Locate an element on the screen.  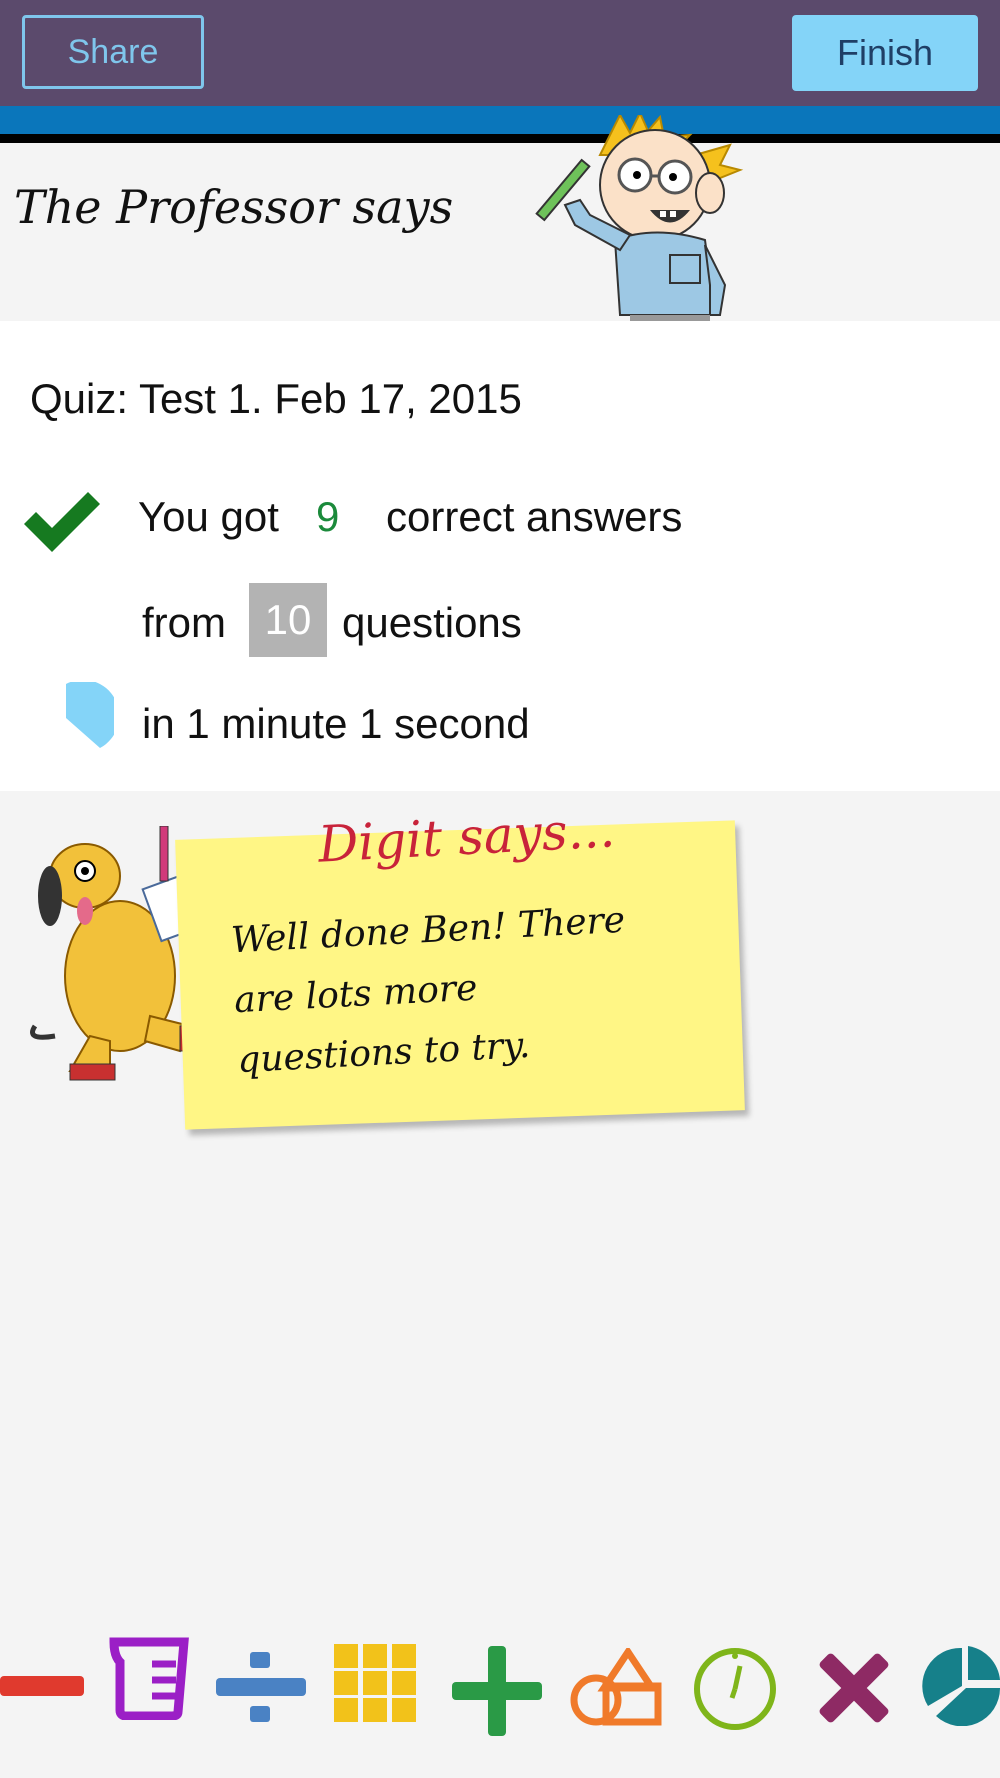
professor-illustration is located at coordinates (639, 220).